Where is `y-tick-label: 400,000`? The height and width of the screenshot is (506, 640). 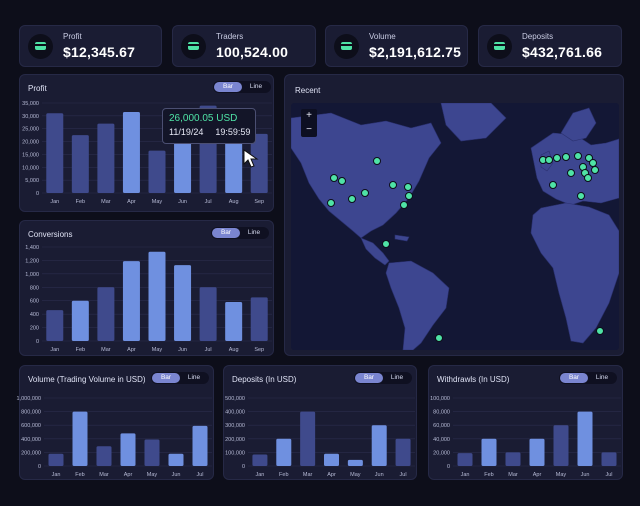 y-tick-label: 400,000 is located at coordinates (235, 413).